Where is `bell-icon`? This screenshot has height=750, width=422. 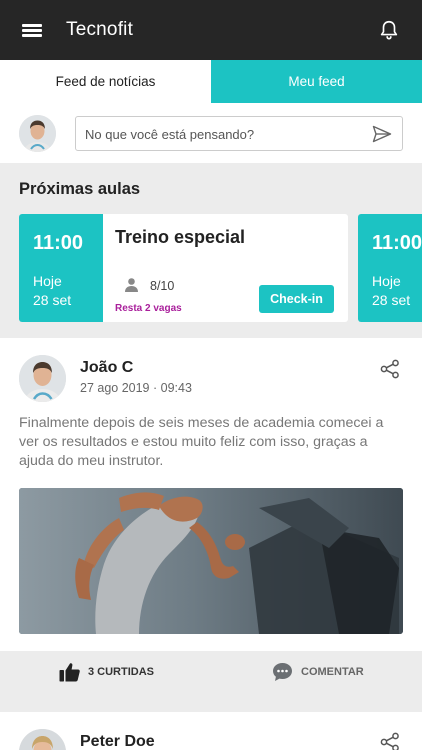
bell-icon is located at coordinates (389, 30).